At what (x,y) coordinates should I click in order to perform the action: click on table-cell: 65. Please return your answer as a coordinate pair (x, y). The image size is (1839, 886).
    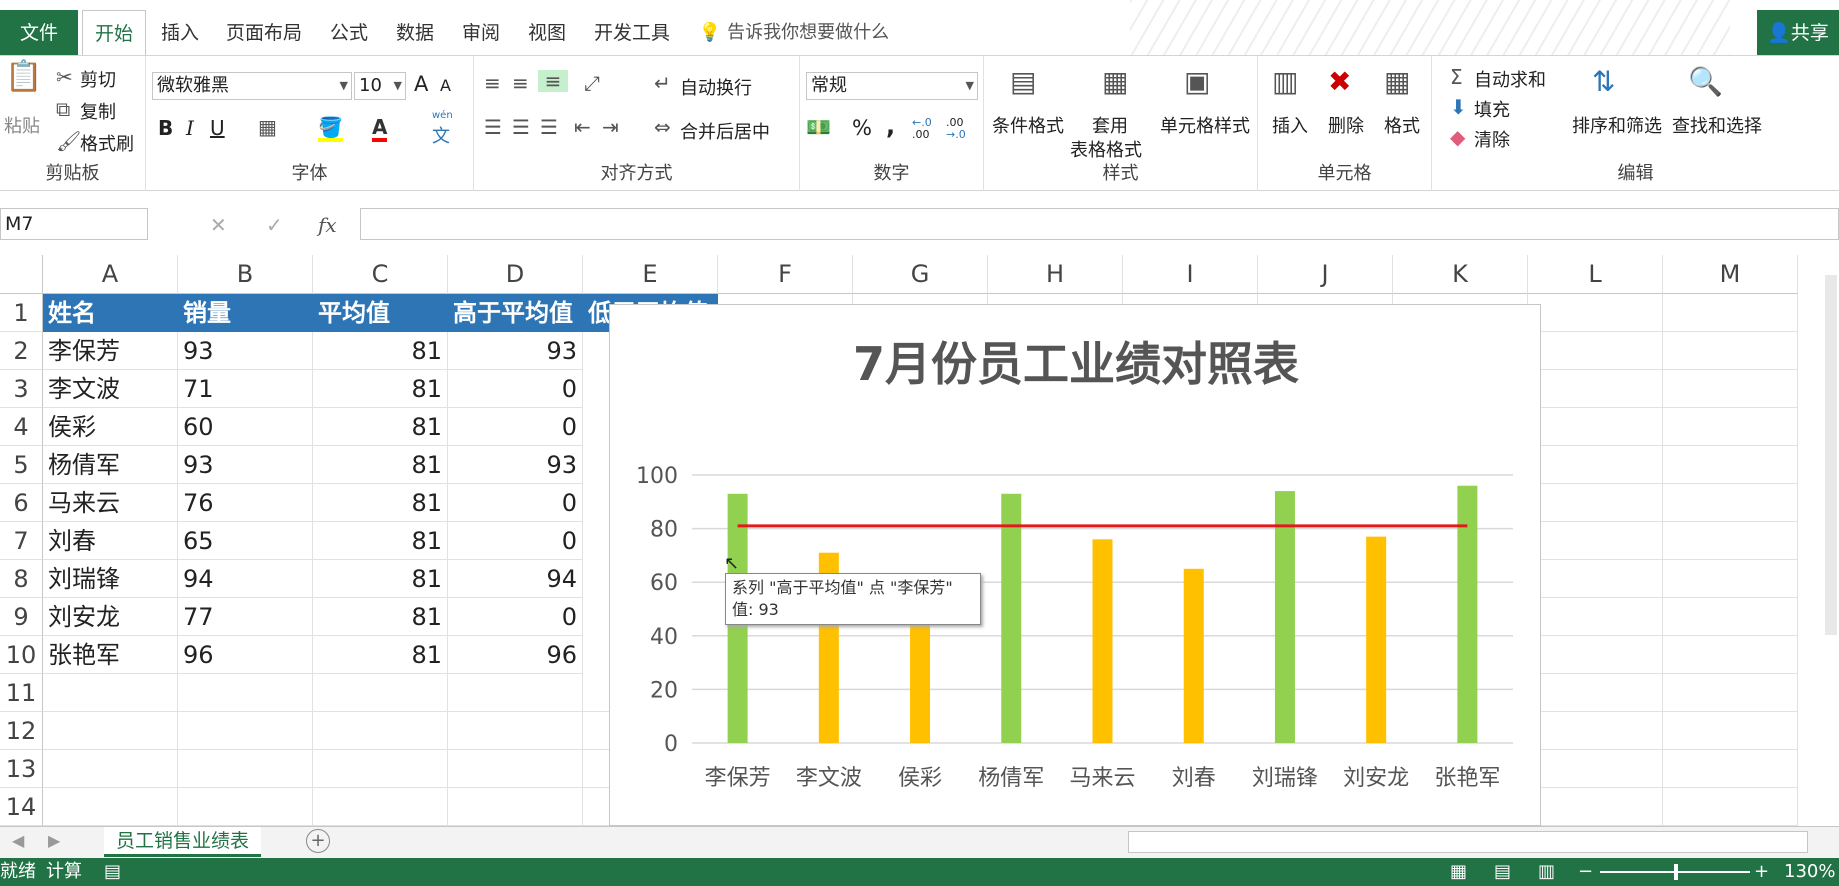
    Looking at the image, I should click on (245, 541).